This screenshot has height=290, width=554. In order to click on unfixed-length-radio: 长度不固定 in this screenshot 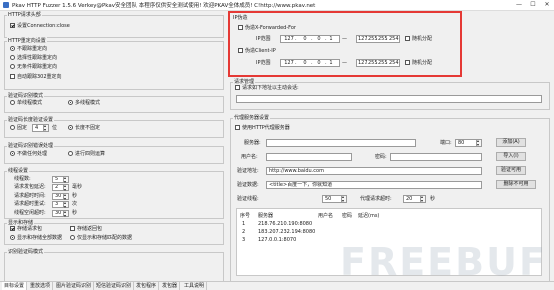, I will do `click(84, 128)`.